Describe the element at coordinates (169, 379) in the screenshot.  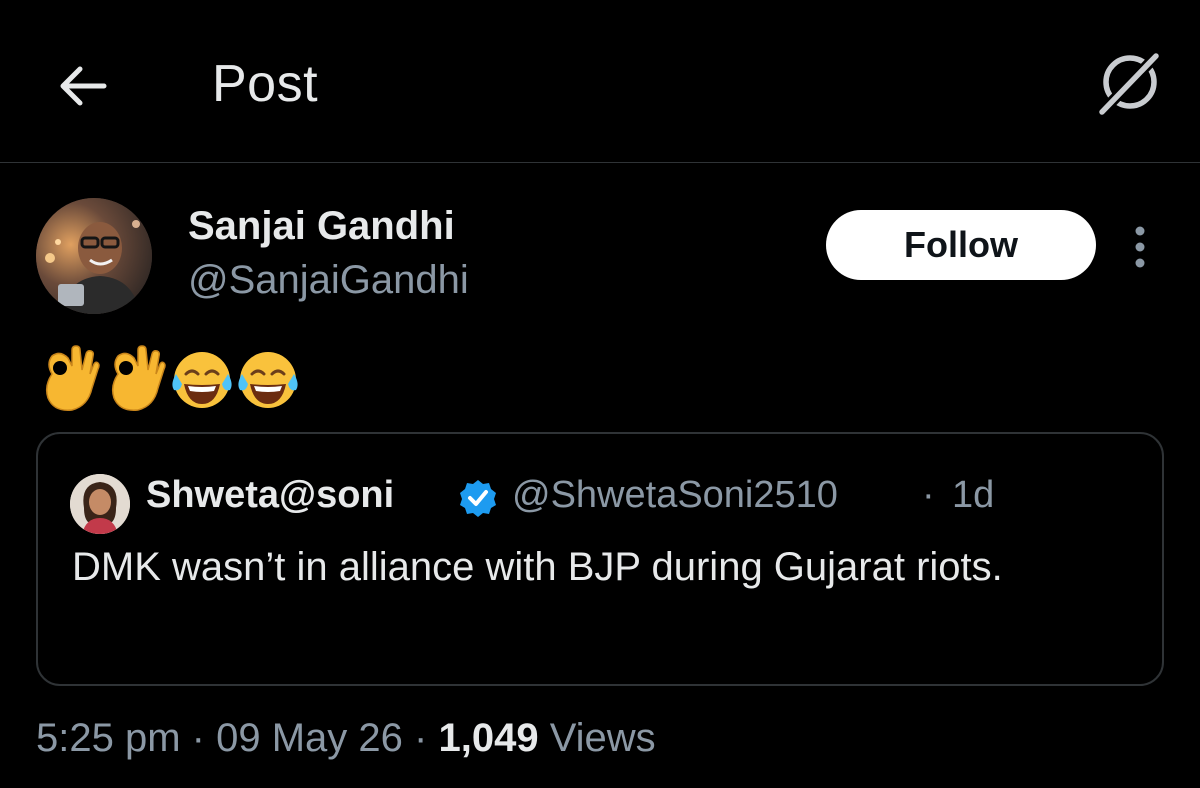
I see `post-text` at that location.